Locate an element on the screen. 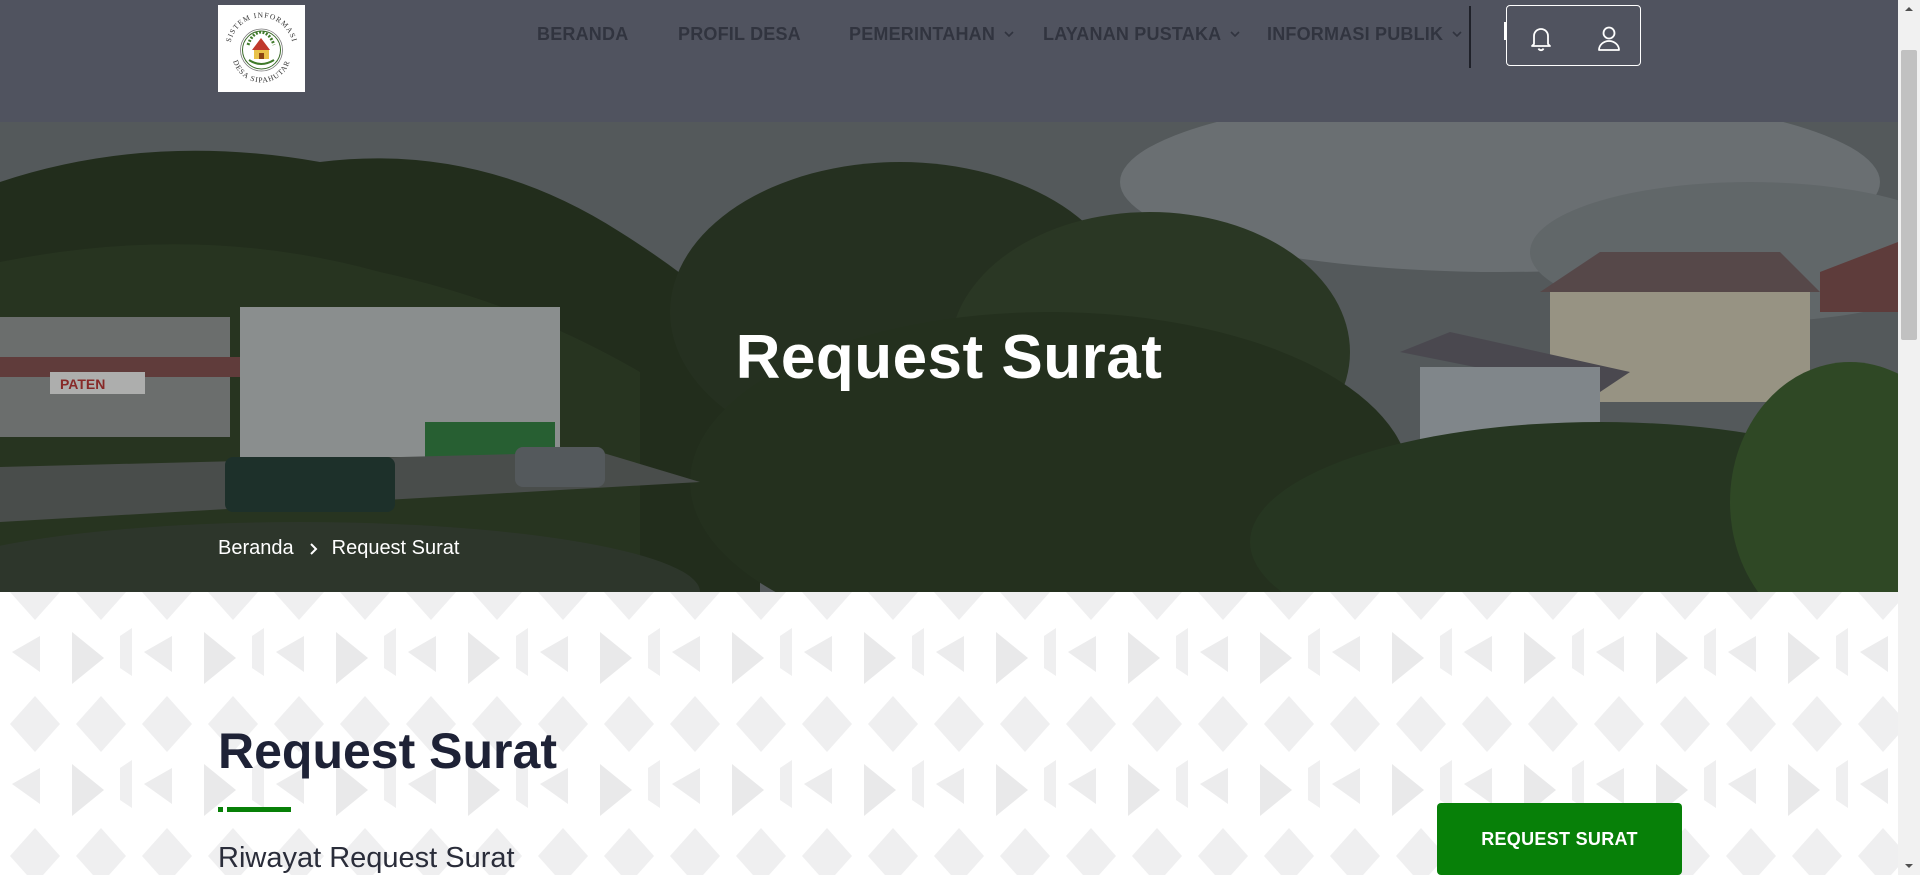  scroll-down-arrow-icon is located at coordinates (1909, 866).